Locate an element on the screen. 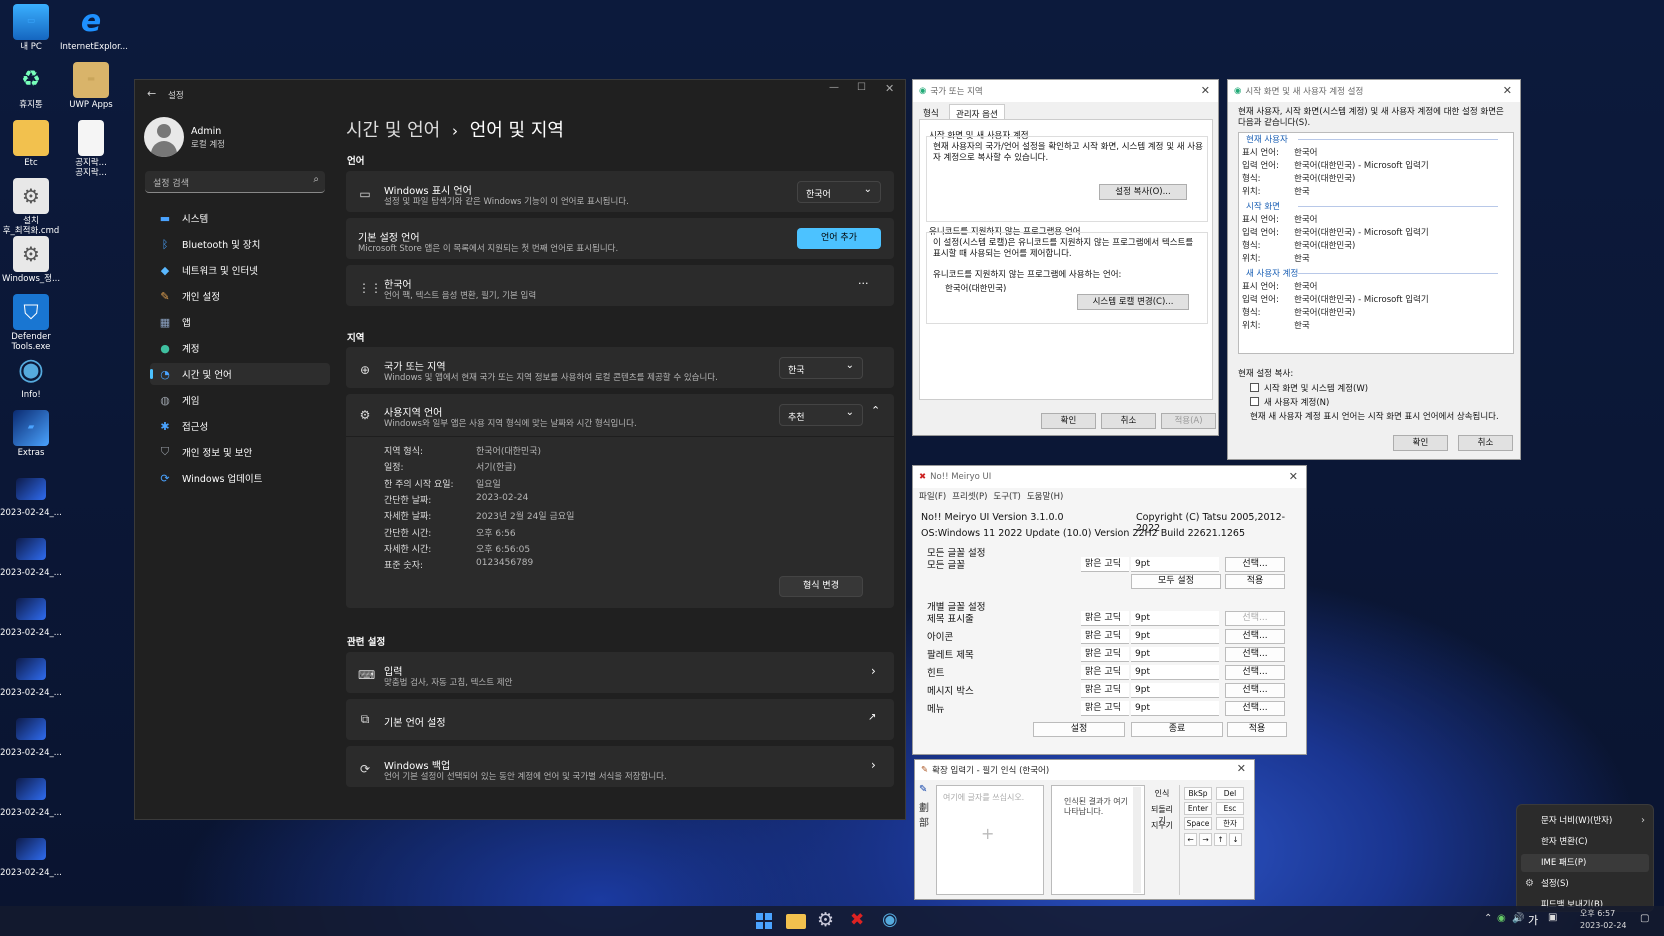 This screenshot has width=1664, height=936. ime-key: ↓ is located at coordinates (1235, 839).